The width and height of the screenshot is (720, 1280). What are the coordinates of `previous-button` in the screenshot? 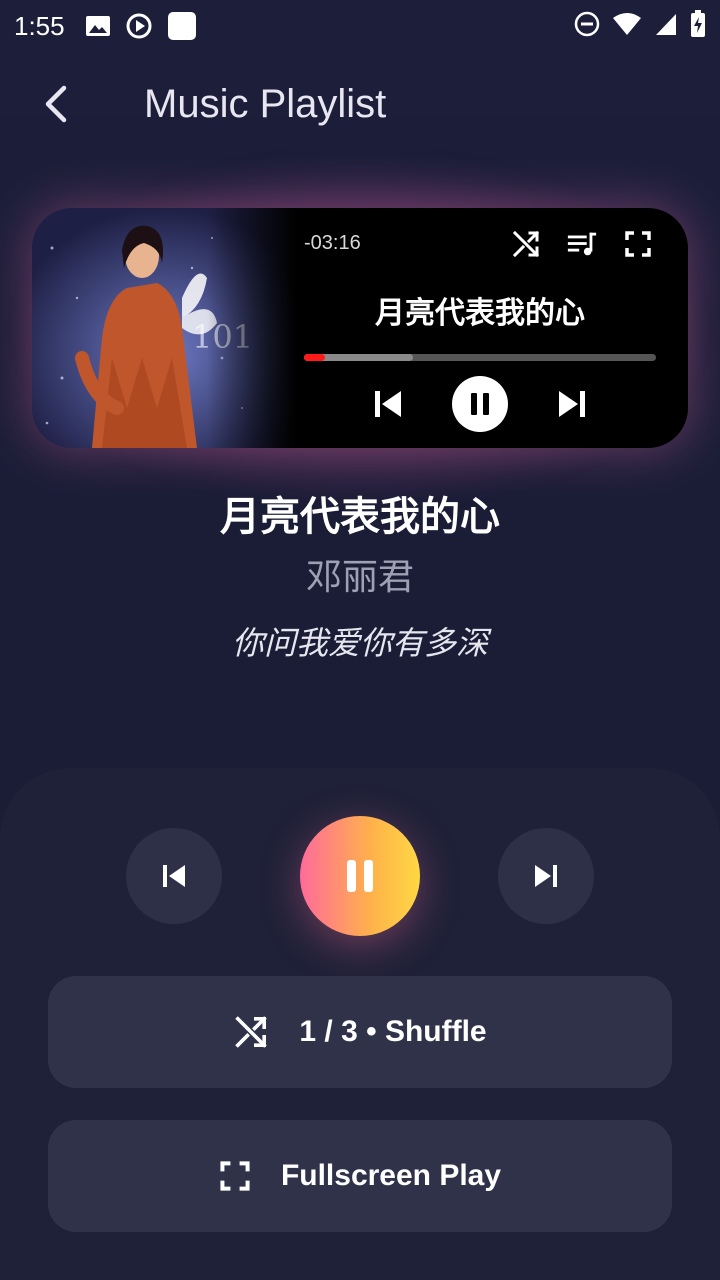 It's located at (174, 876).